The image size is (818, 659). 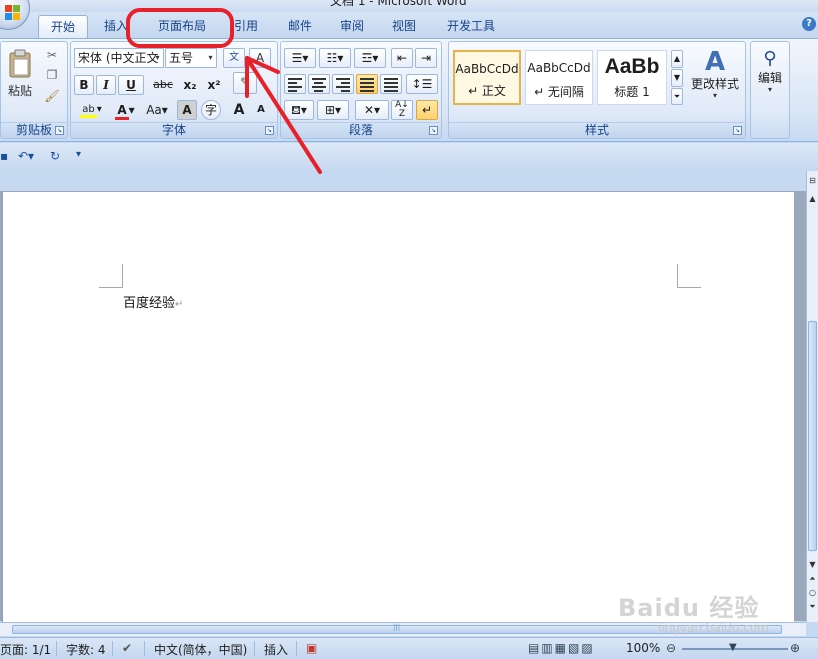 What do you see at coordinates (471, 26) in the screenshot?
I see `tab-developer: 开发工具` at bounding box center [471, 26].